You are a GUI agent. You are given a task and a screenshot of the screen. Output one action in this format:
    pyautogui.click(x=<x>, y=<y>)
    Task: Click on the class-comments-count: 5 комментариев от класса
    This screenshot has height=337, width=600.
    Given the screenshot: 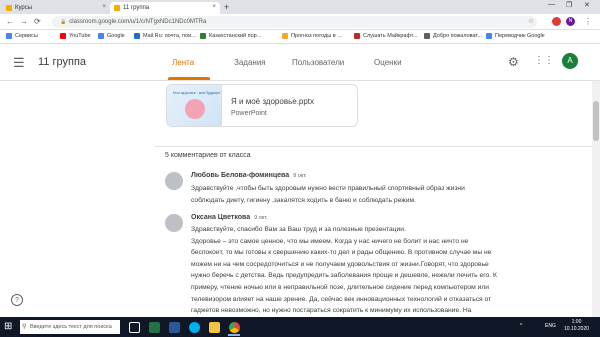 What is the action you would take?
    pyautogui.click(x=208, y=155)
    